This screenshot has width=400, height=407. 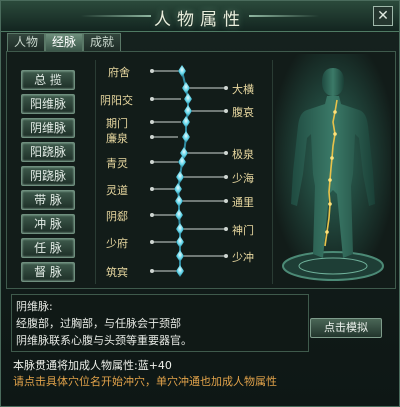 I want to click on acupoint-qingling: 青灵, so click(x=117, y=163).